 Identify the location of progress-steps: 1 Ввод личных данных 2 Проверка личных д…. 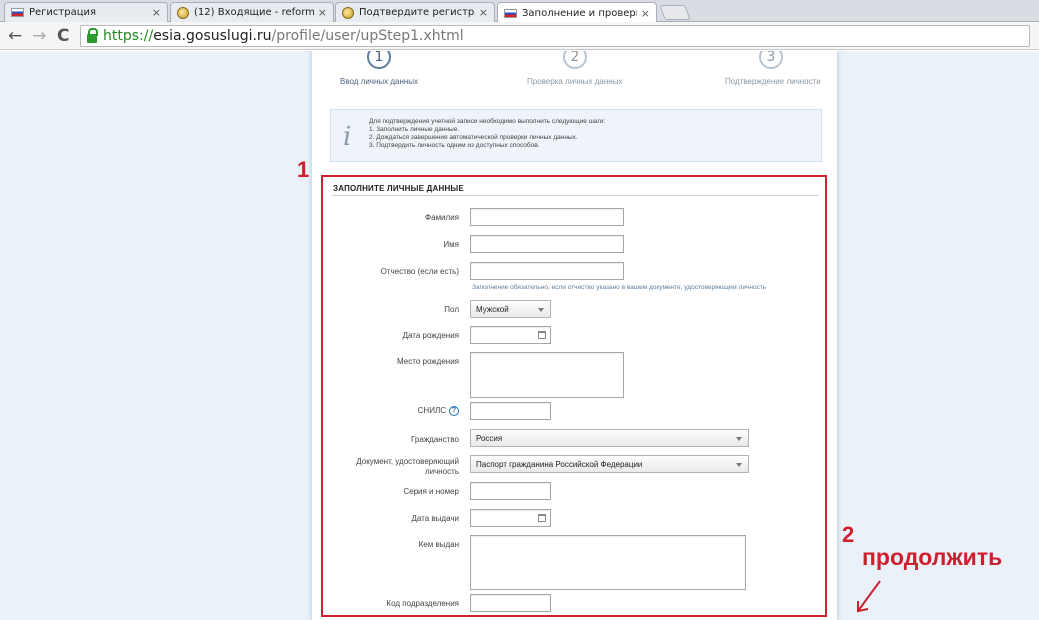
(575, 73).